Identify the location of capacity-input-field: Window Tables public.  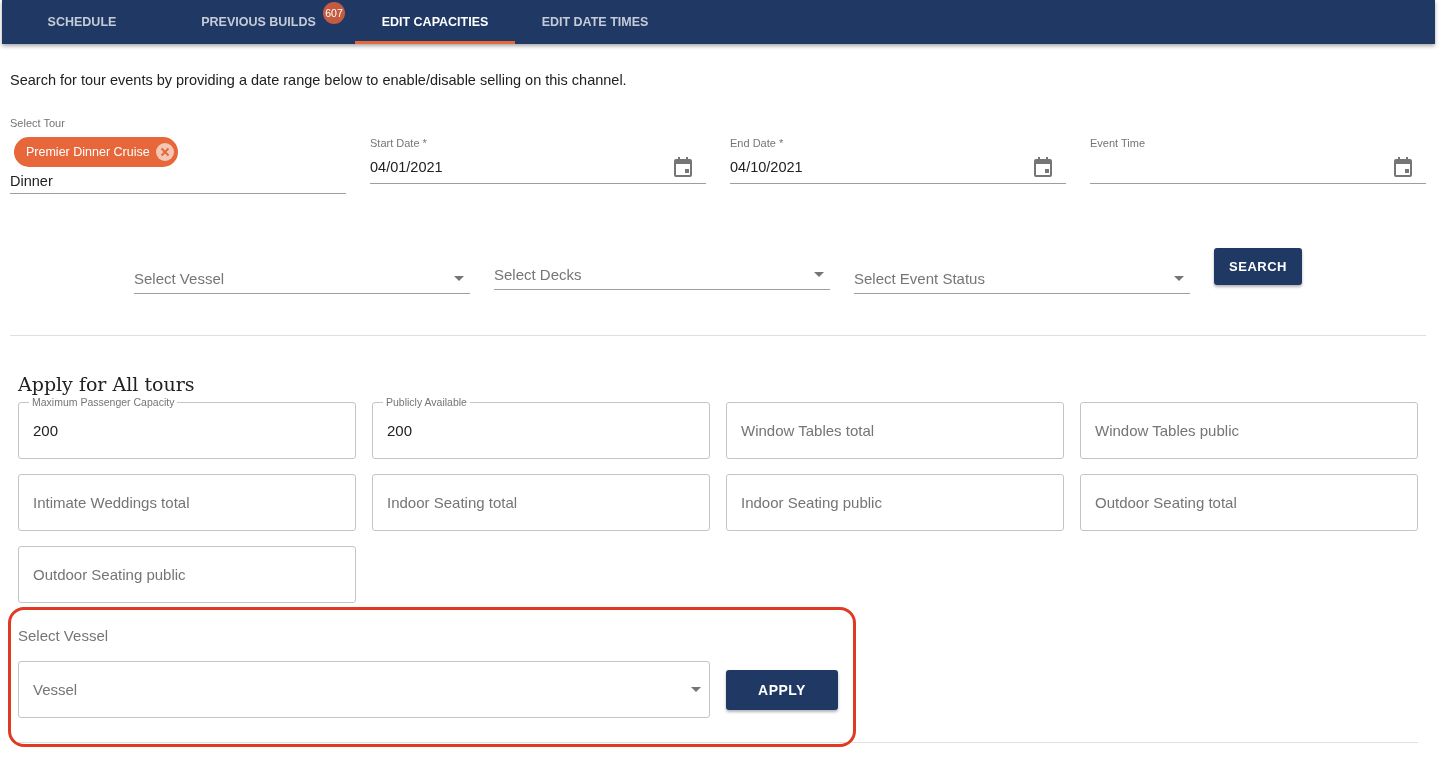
(1249, 430).